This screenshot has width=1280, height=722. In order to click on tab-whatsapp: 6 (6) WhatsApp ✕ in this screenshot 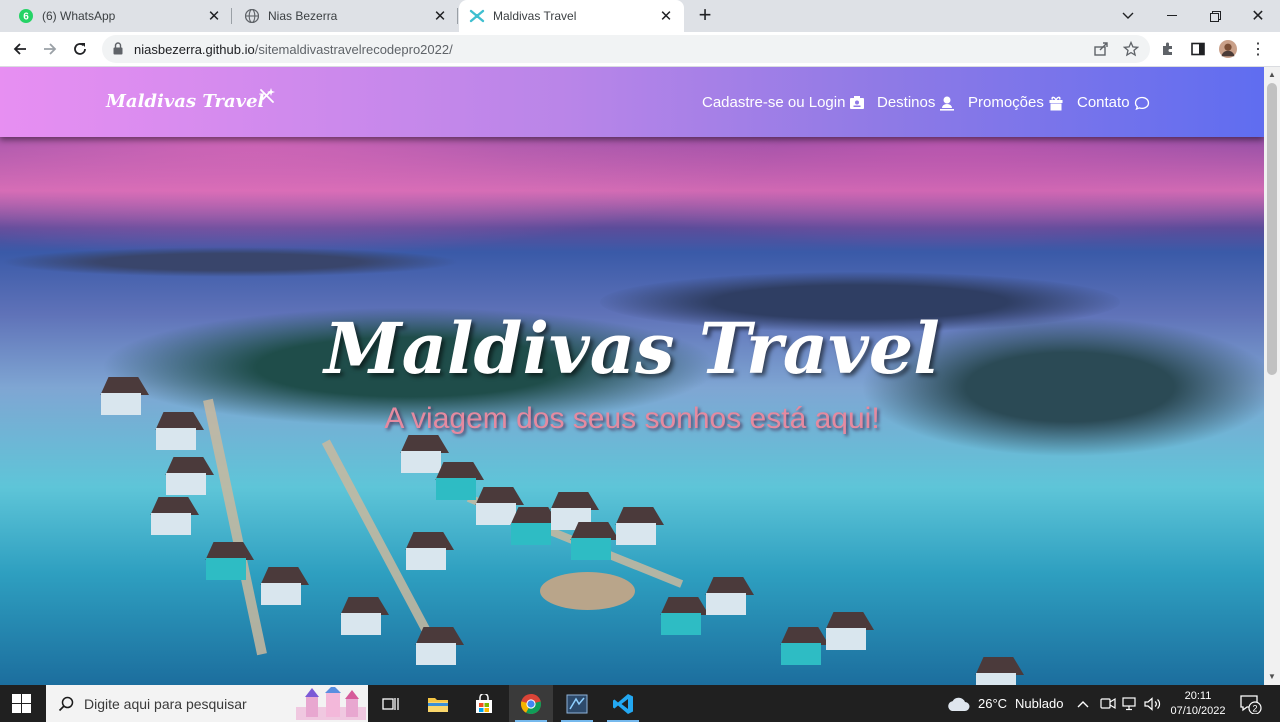, I will do `click(116, 16)`.